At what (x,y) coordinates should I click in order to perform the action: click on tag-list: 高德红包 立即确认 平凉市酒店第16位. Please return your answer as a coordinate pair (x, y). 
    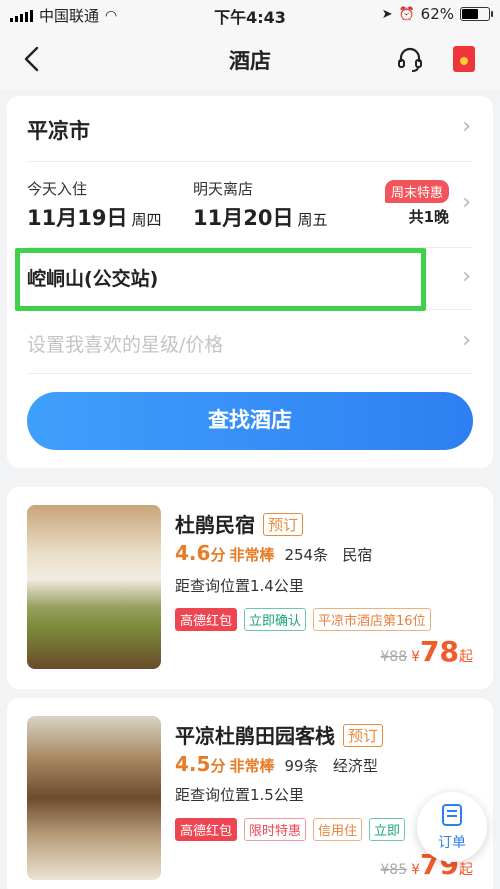
    Looking at the image, I should click on (303, 619).